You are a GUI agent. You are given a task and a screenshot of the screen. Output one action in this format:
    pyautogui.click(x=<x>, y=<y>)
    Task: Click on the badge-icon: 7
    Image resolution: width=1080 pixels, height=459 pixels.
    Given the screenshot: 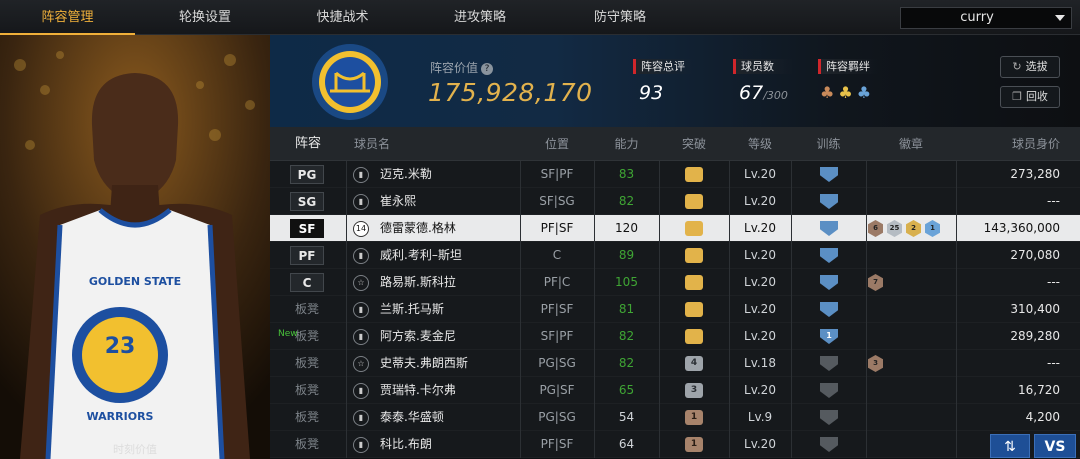 What is the action you would take?
    pyautogui.click(x=875, y=282)
    